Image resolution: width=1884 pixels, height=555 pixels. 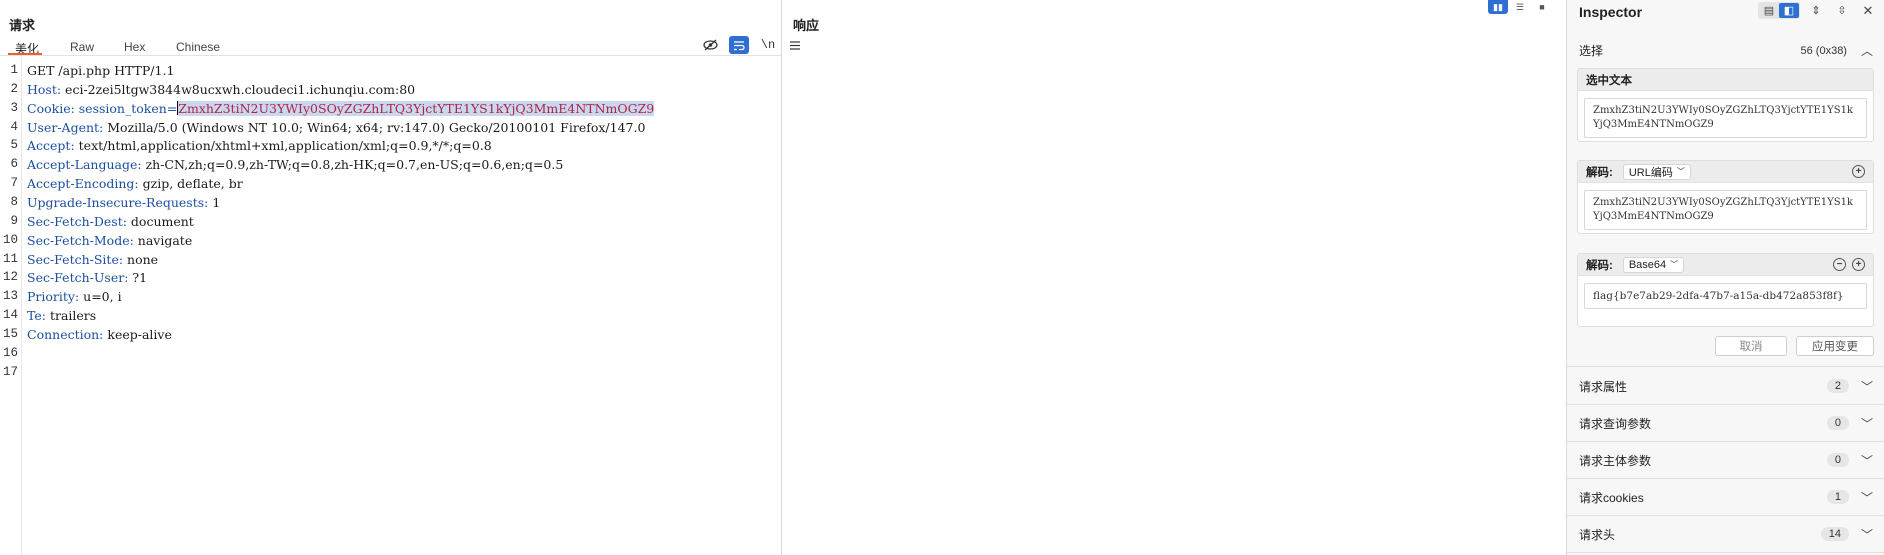 I want to click on inspector-section-row: 请求属性 2 ﹀, so click(x=1725, y=386).